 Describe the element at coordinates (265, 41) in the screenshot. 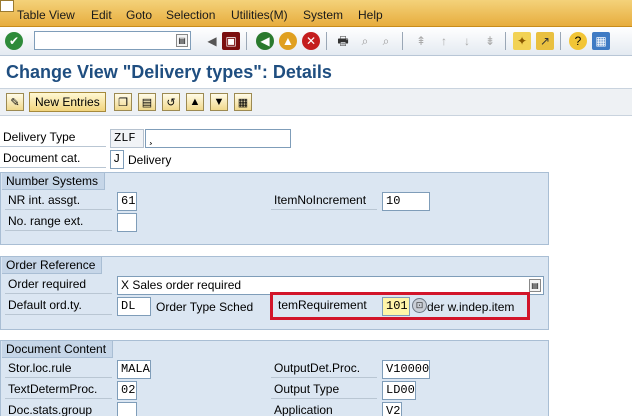

I see `back-icon: ◀` at that location.